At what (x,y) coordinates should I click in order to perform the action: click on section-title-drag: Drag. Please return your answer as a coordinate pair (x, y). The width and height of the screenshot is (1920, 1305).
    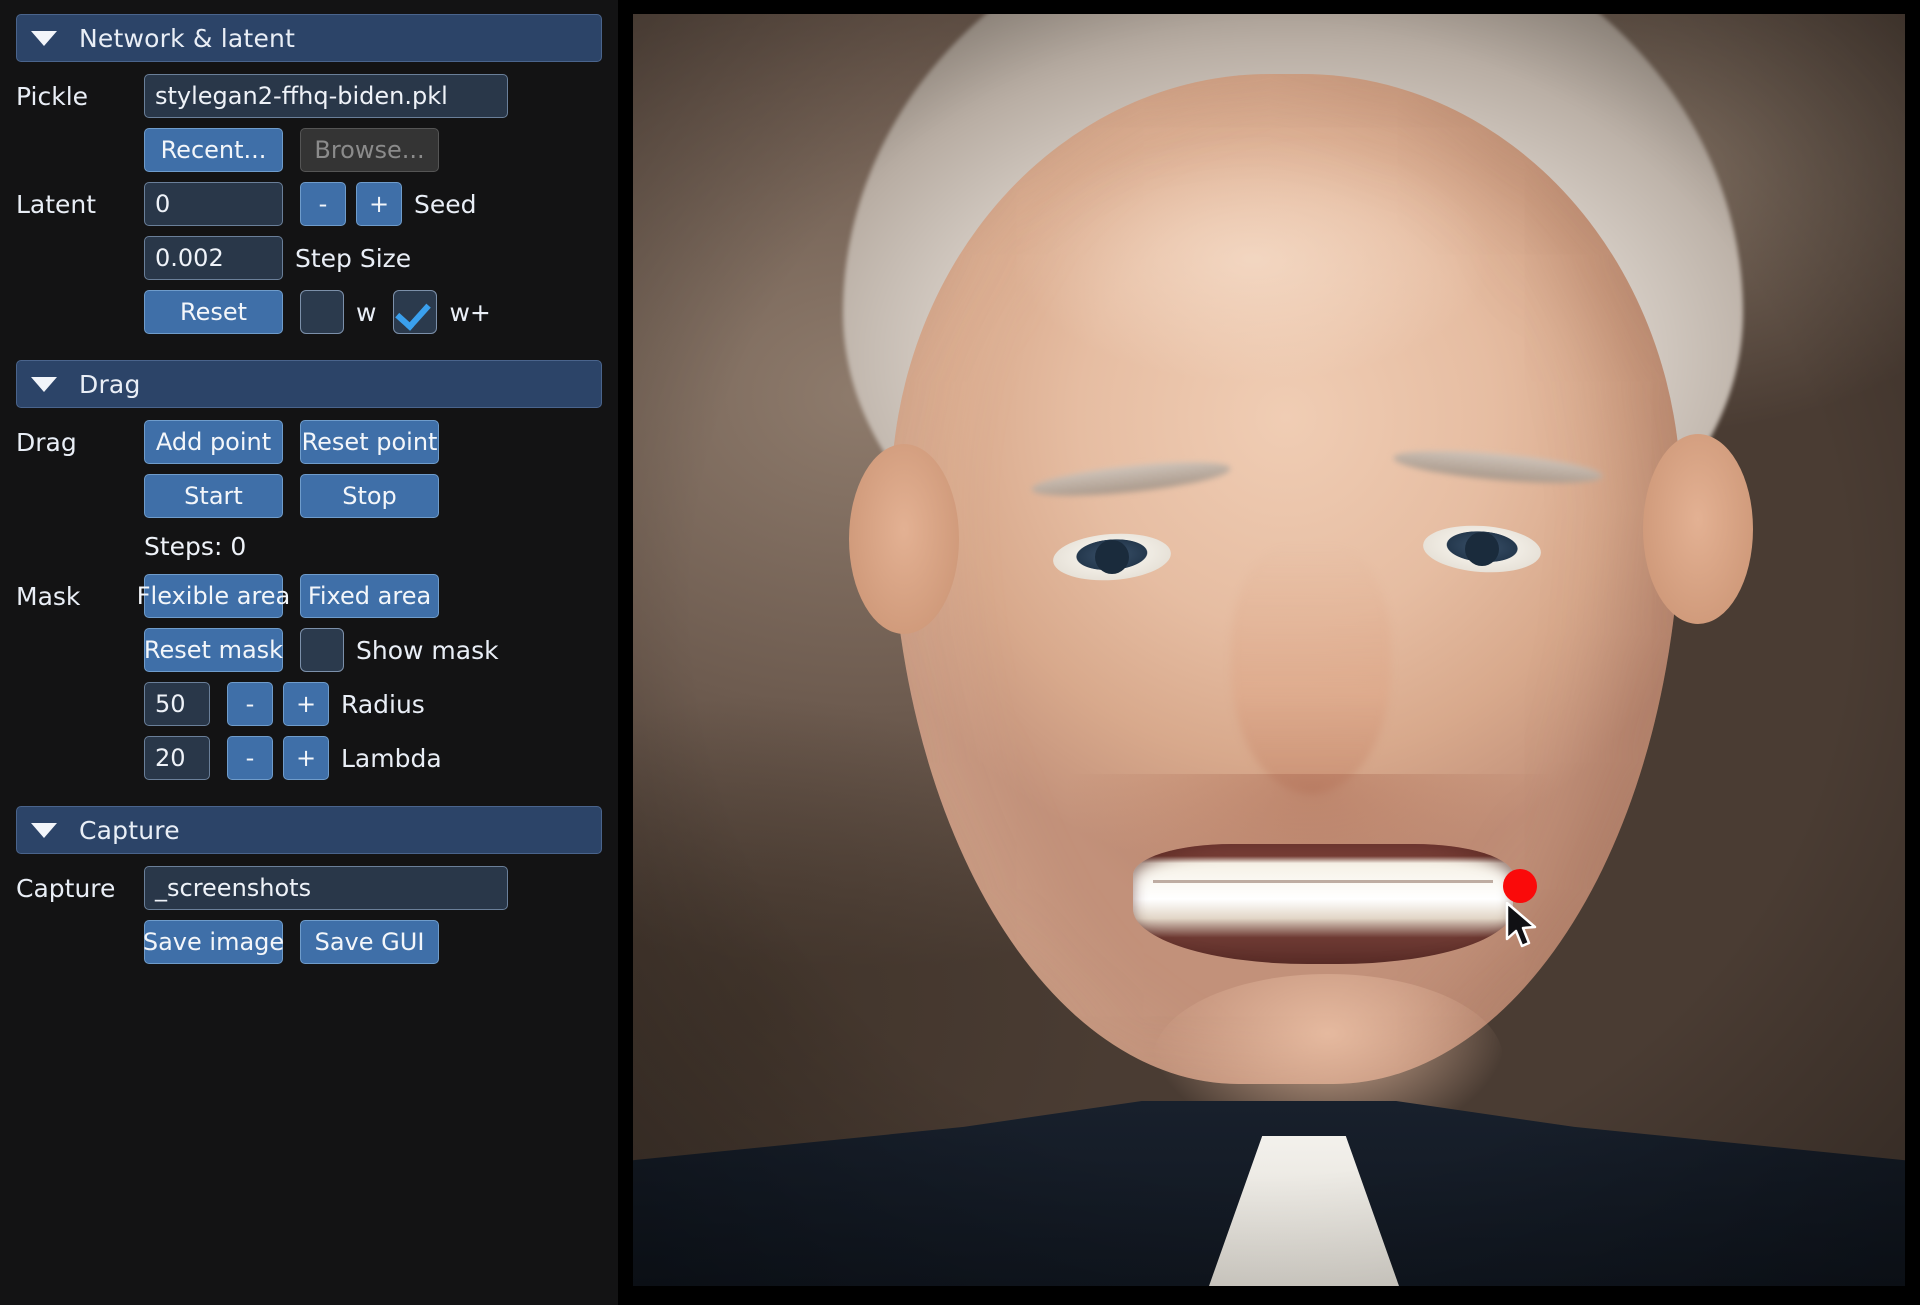
    Looking at the image, I should click on (110, 384).